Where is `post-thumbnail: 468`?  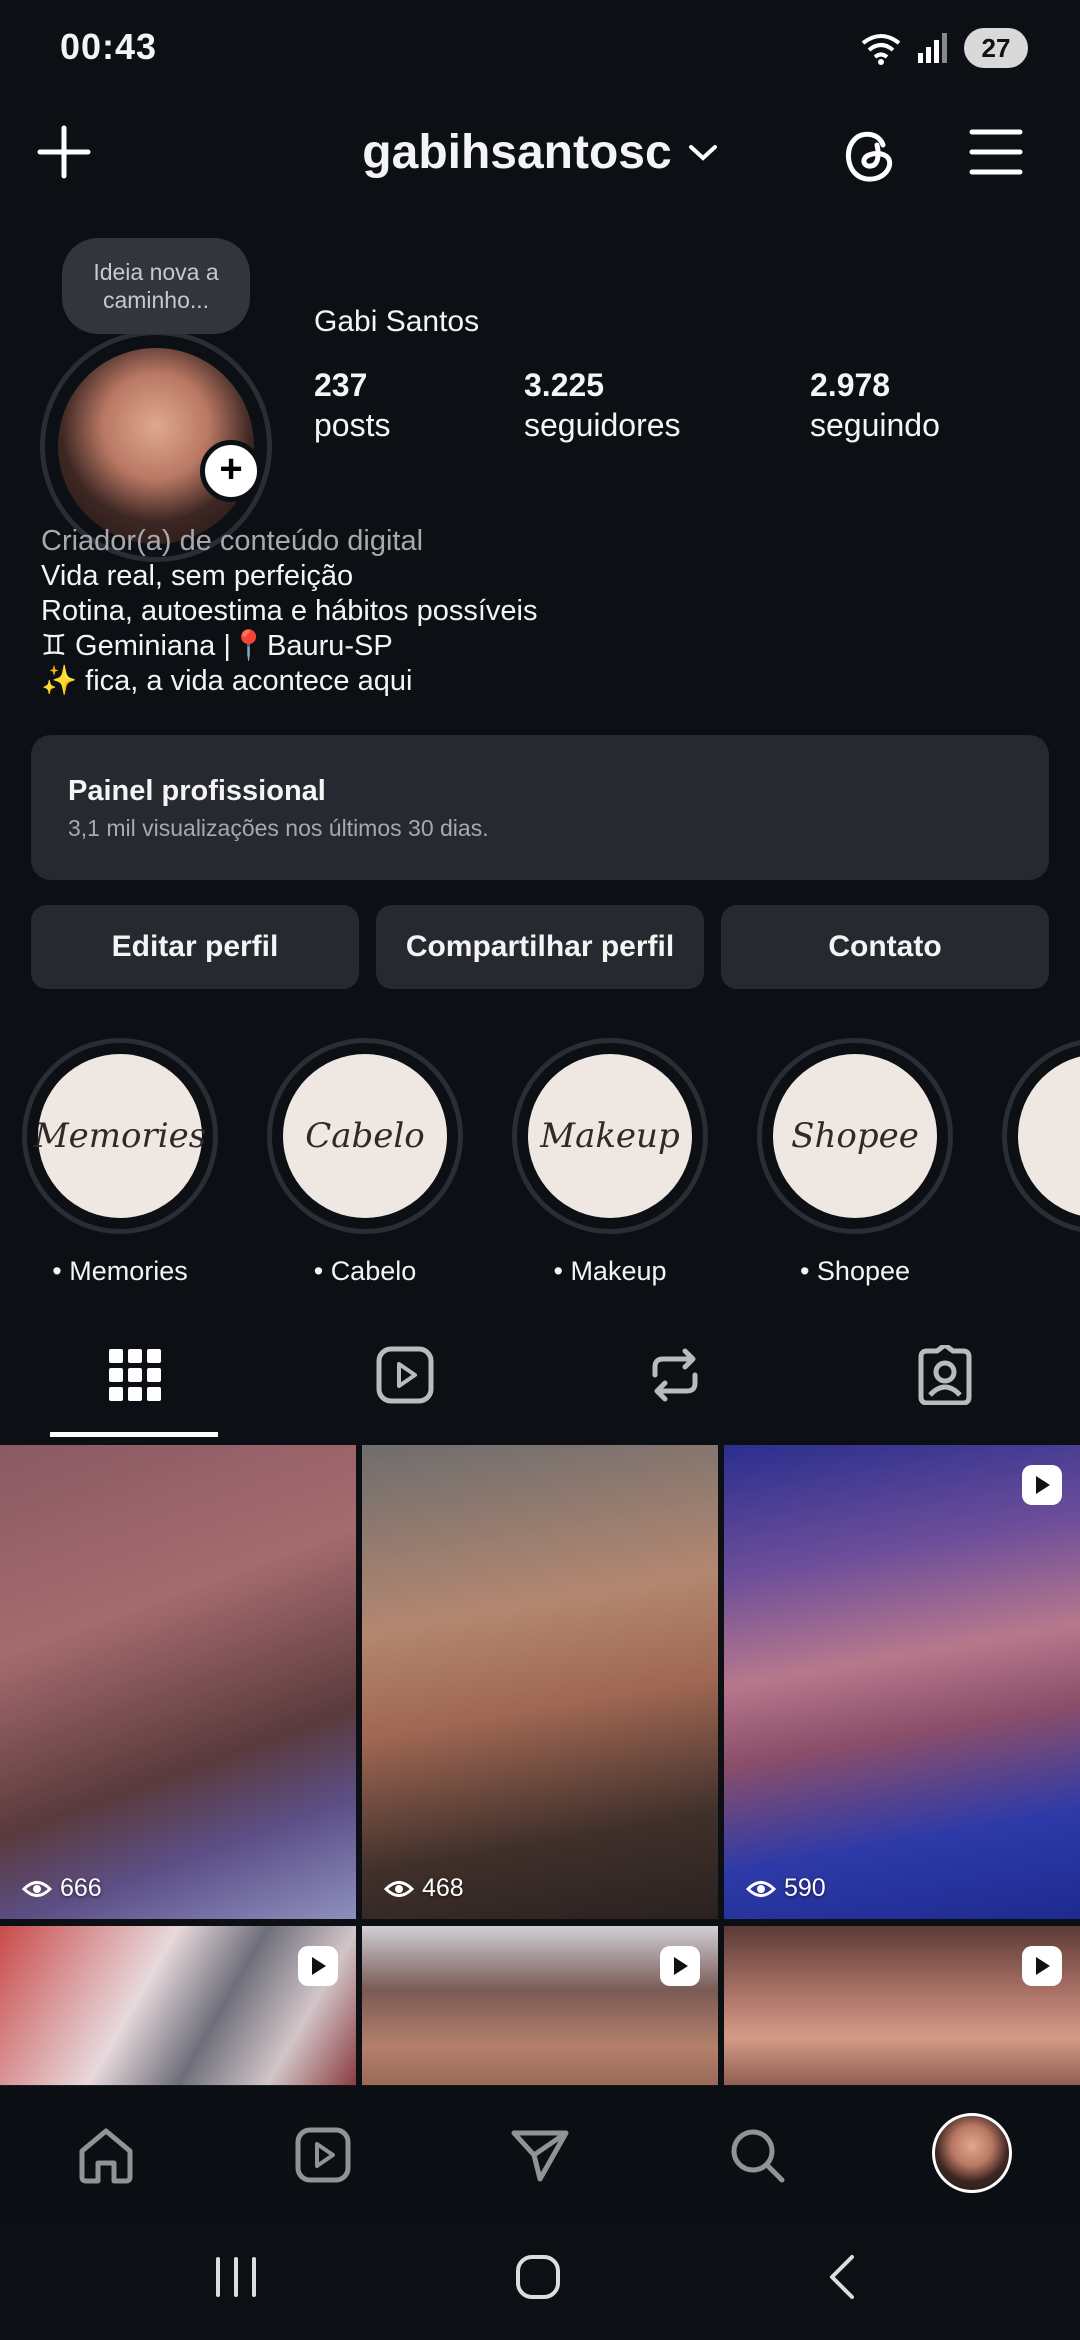
post-thumbnail: 468 is located at coordinates (540, 1682).